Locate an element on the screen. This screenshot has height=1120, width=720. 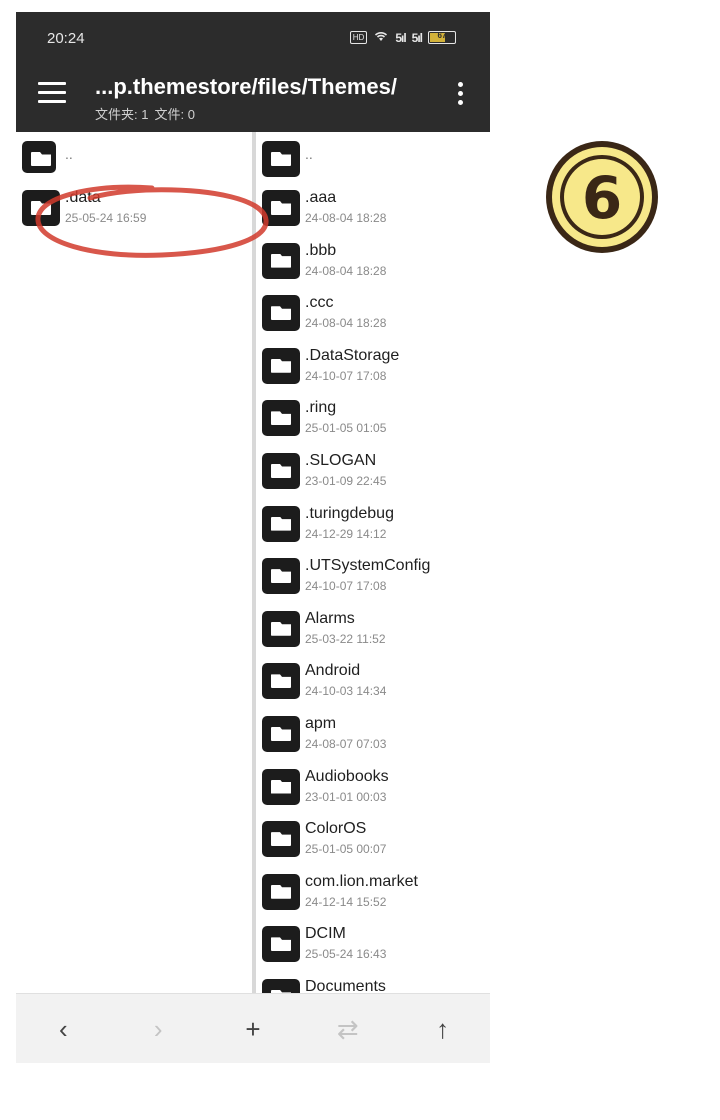
list-item: .turingdebug 24-12-29 14:12 is located at coordinates (373, 521).